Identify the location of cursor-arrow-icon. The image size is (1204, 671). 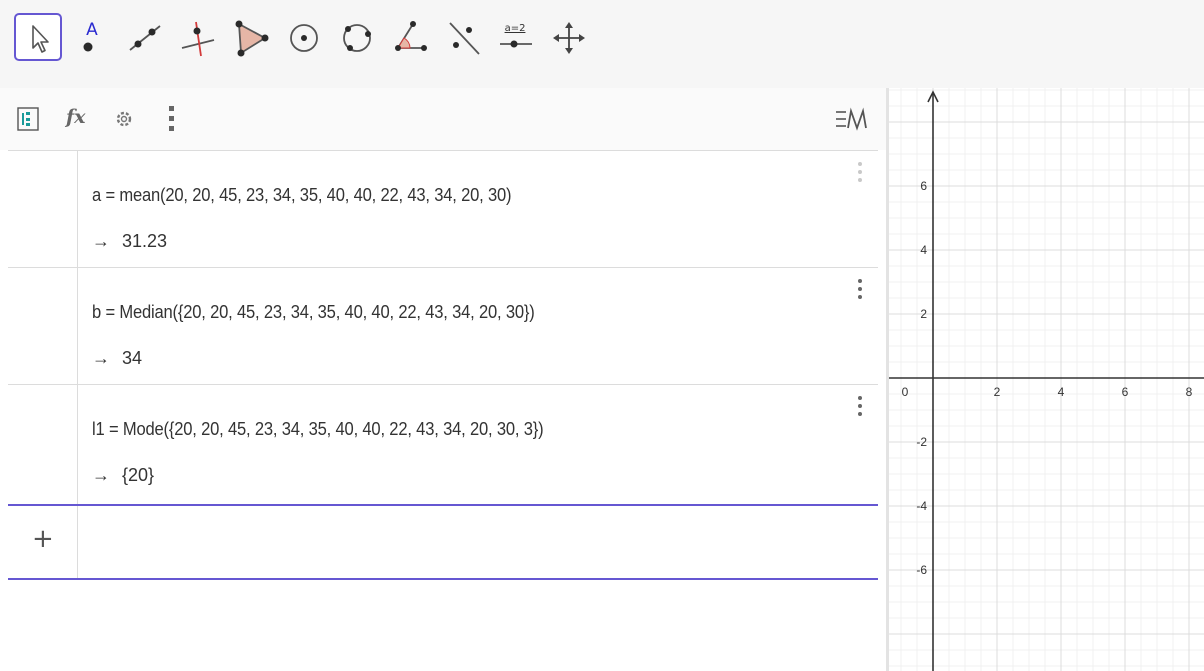
(40, 39).